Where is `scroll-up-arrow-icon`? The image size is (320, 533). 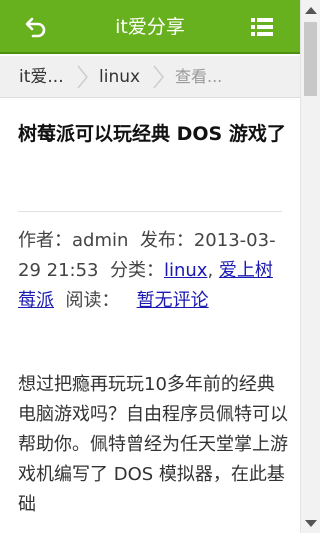
scroll-up-arrow-icon is located at coordinates (311, 10).